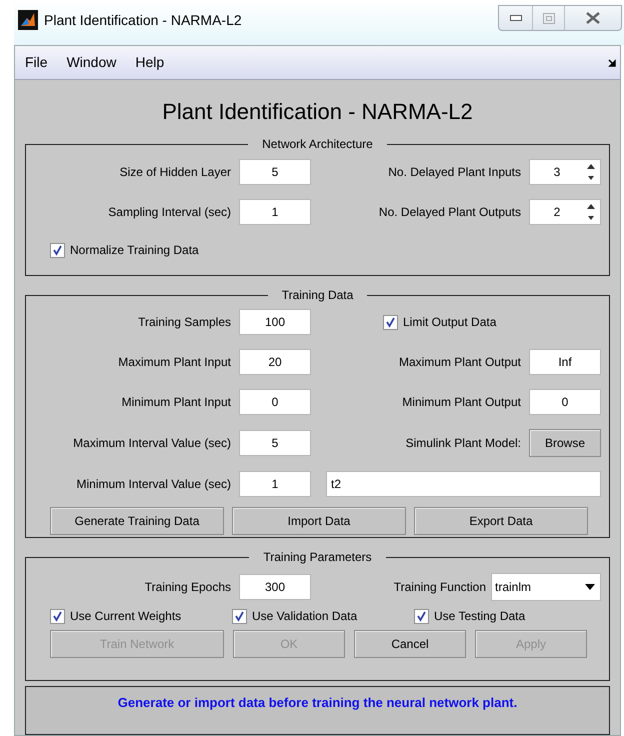  What do you see at coordinates (565, 212) in the screenshot?
I see `spinner-field: 2` at bounding box center [565, 212].